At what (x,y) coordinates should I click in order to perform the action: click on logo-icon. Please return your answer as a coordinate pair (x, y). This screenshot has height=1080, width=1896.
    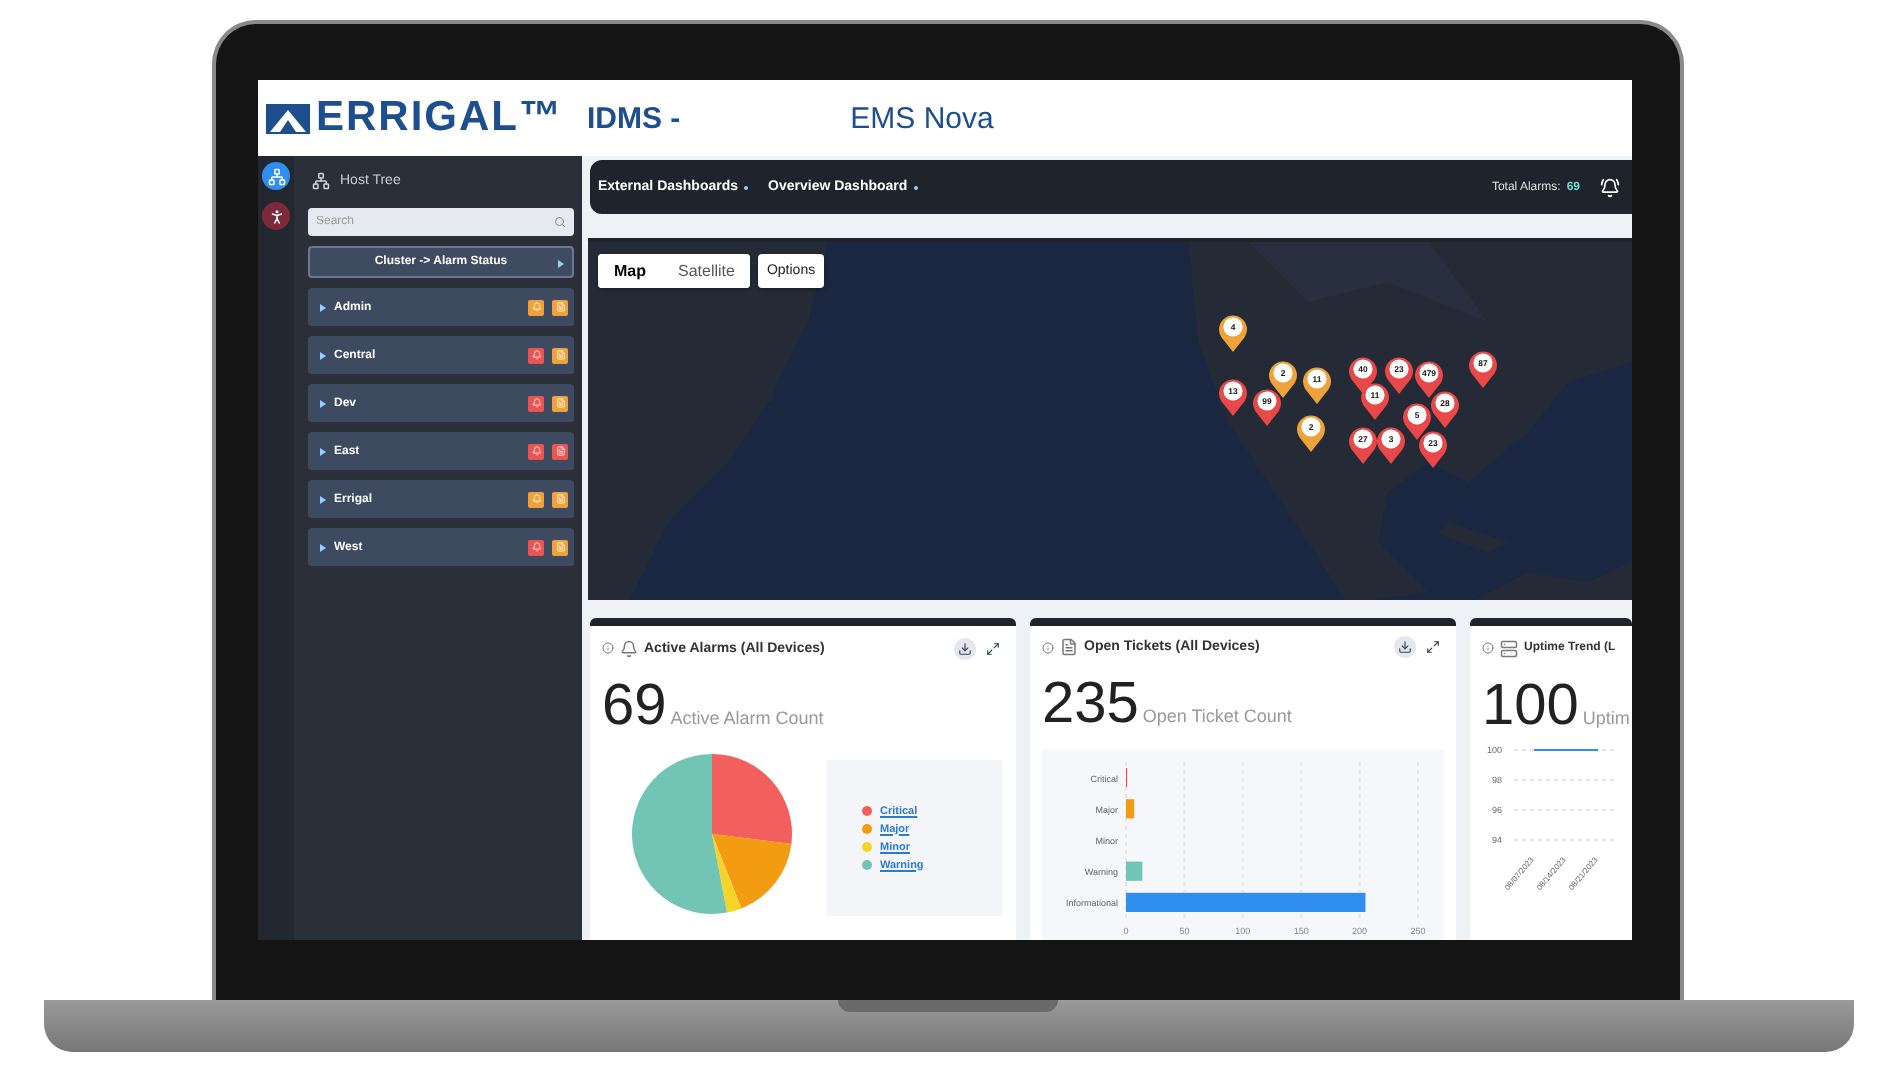
    Looking at the image, I should click on (288, 118).